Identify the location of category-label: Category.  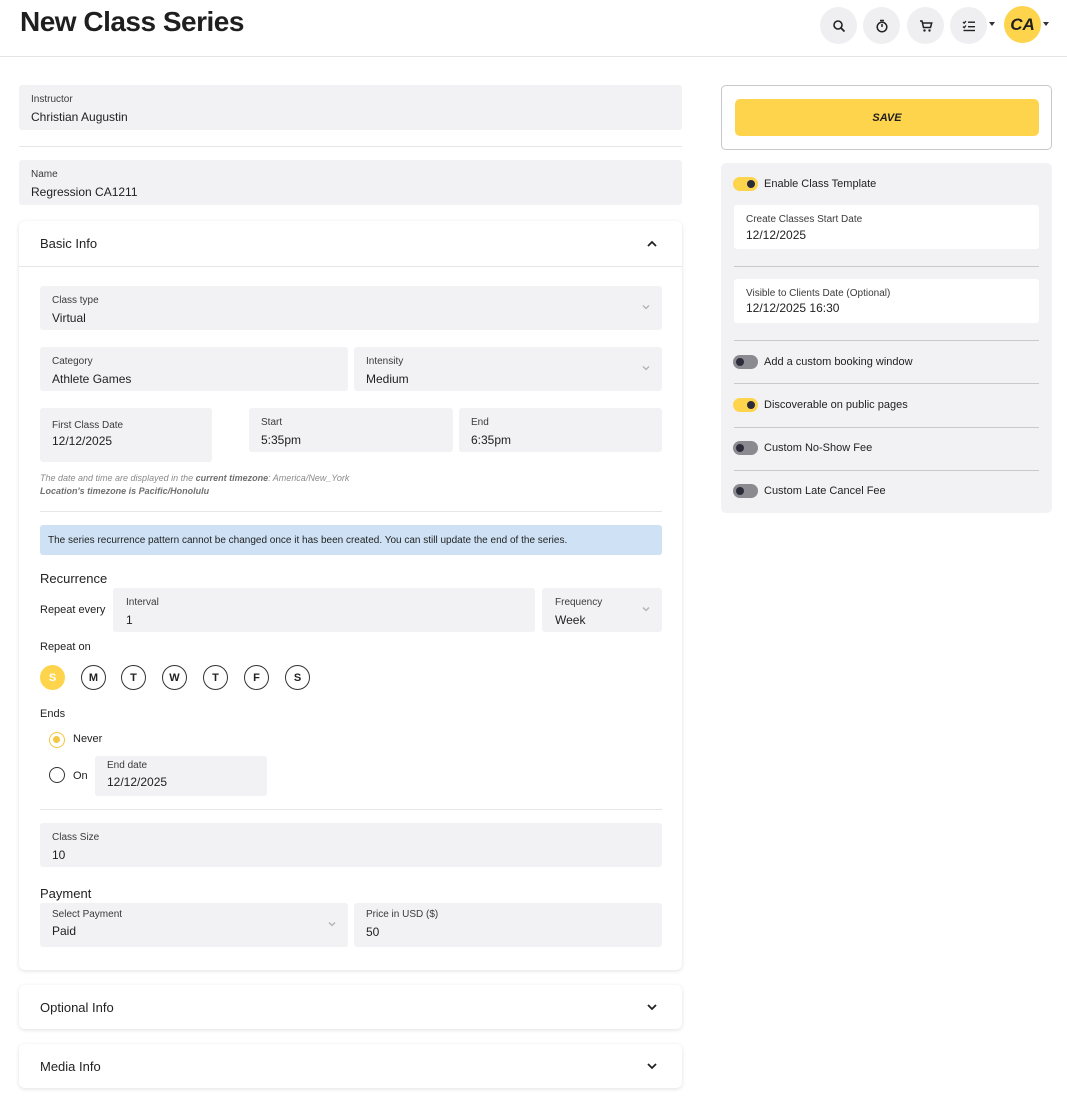
(72, 361).